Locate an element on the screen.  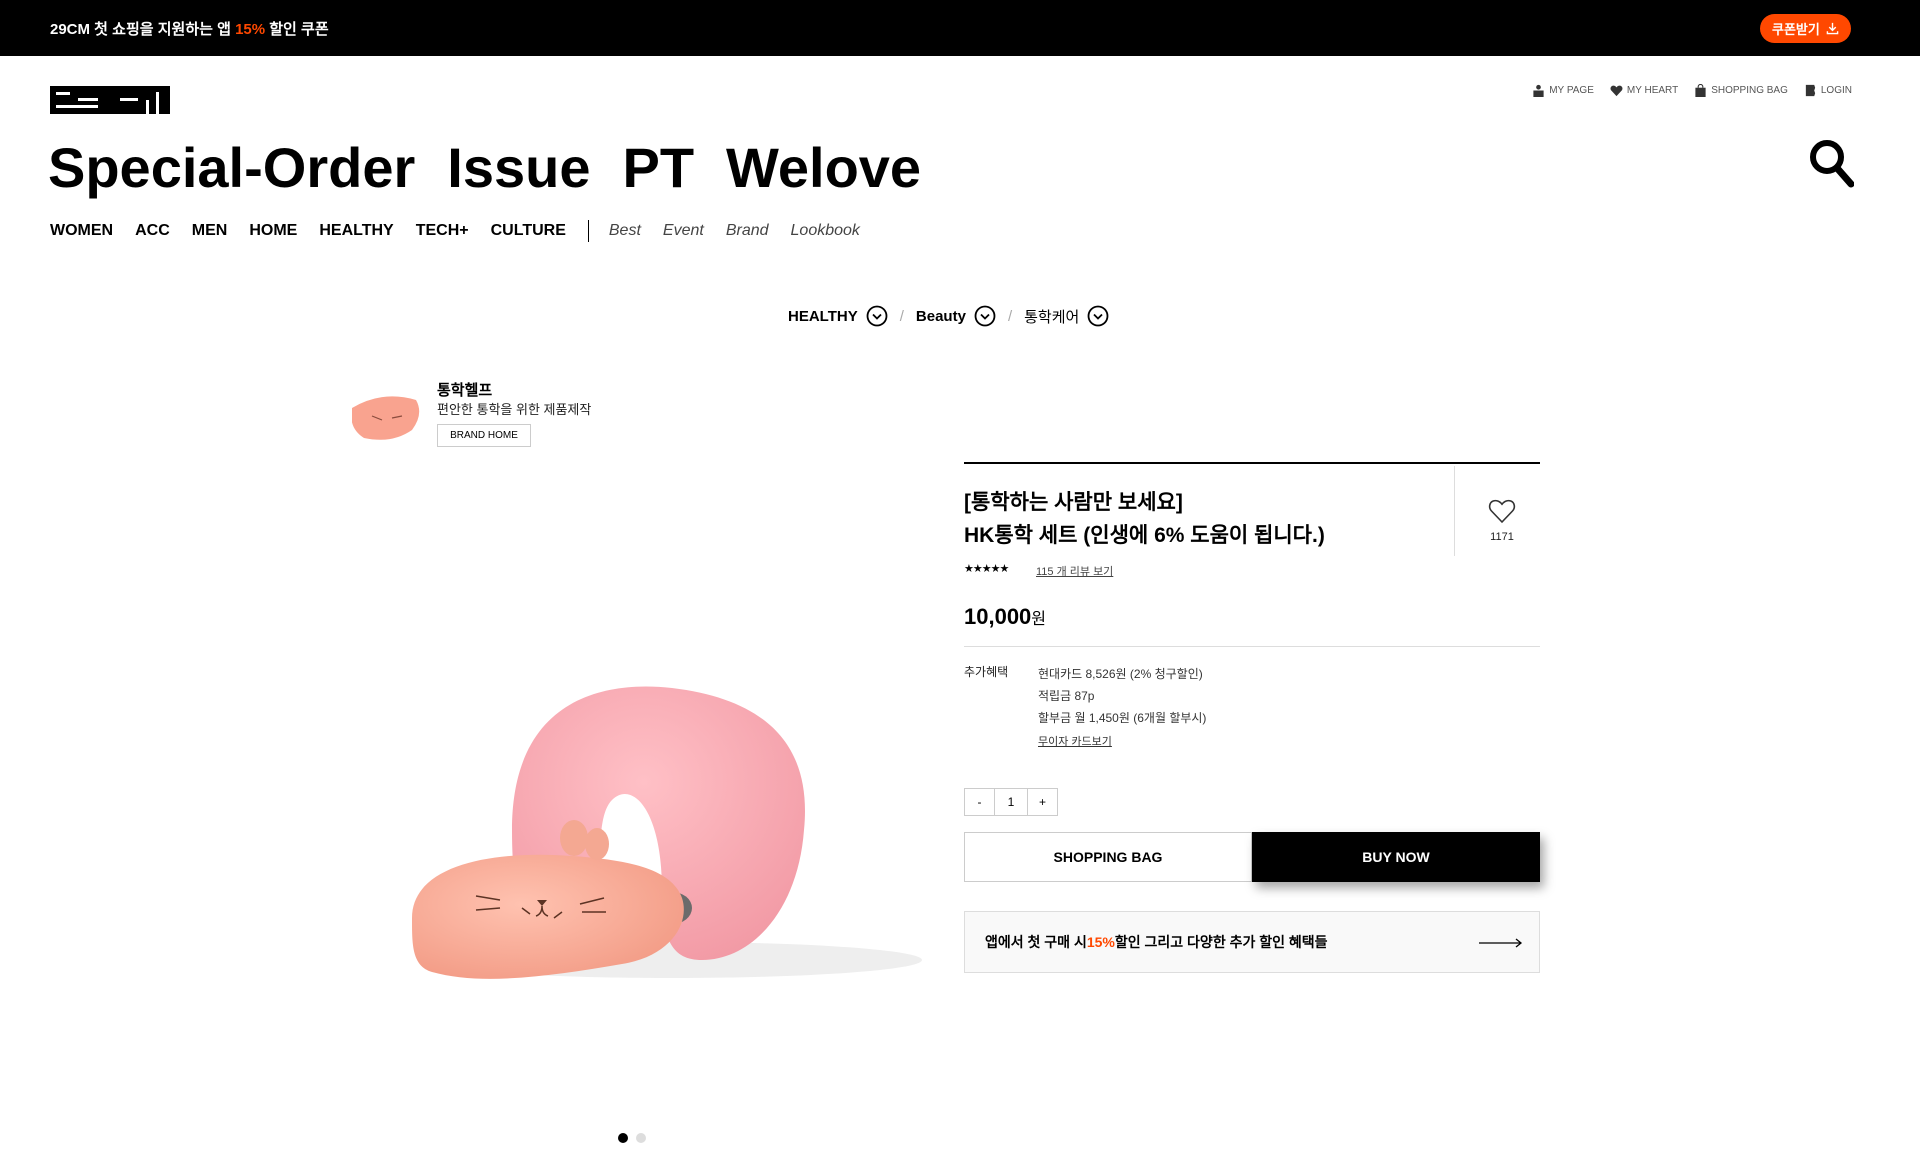
quantity-minus-button: - is located at coordinates (979, 802).